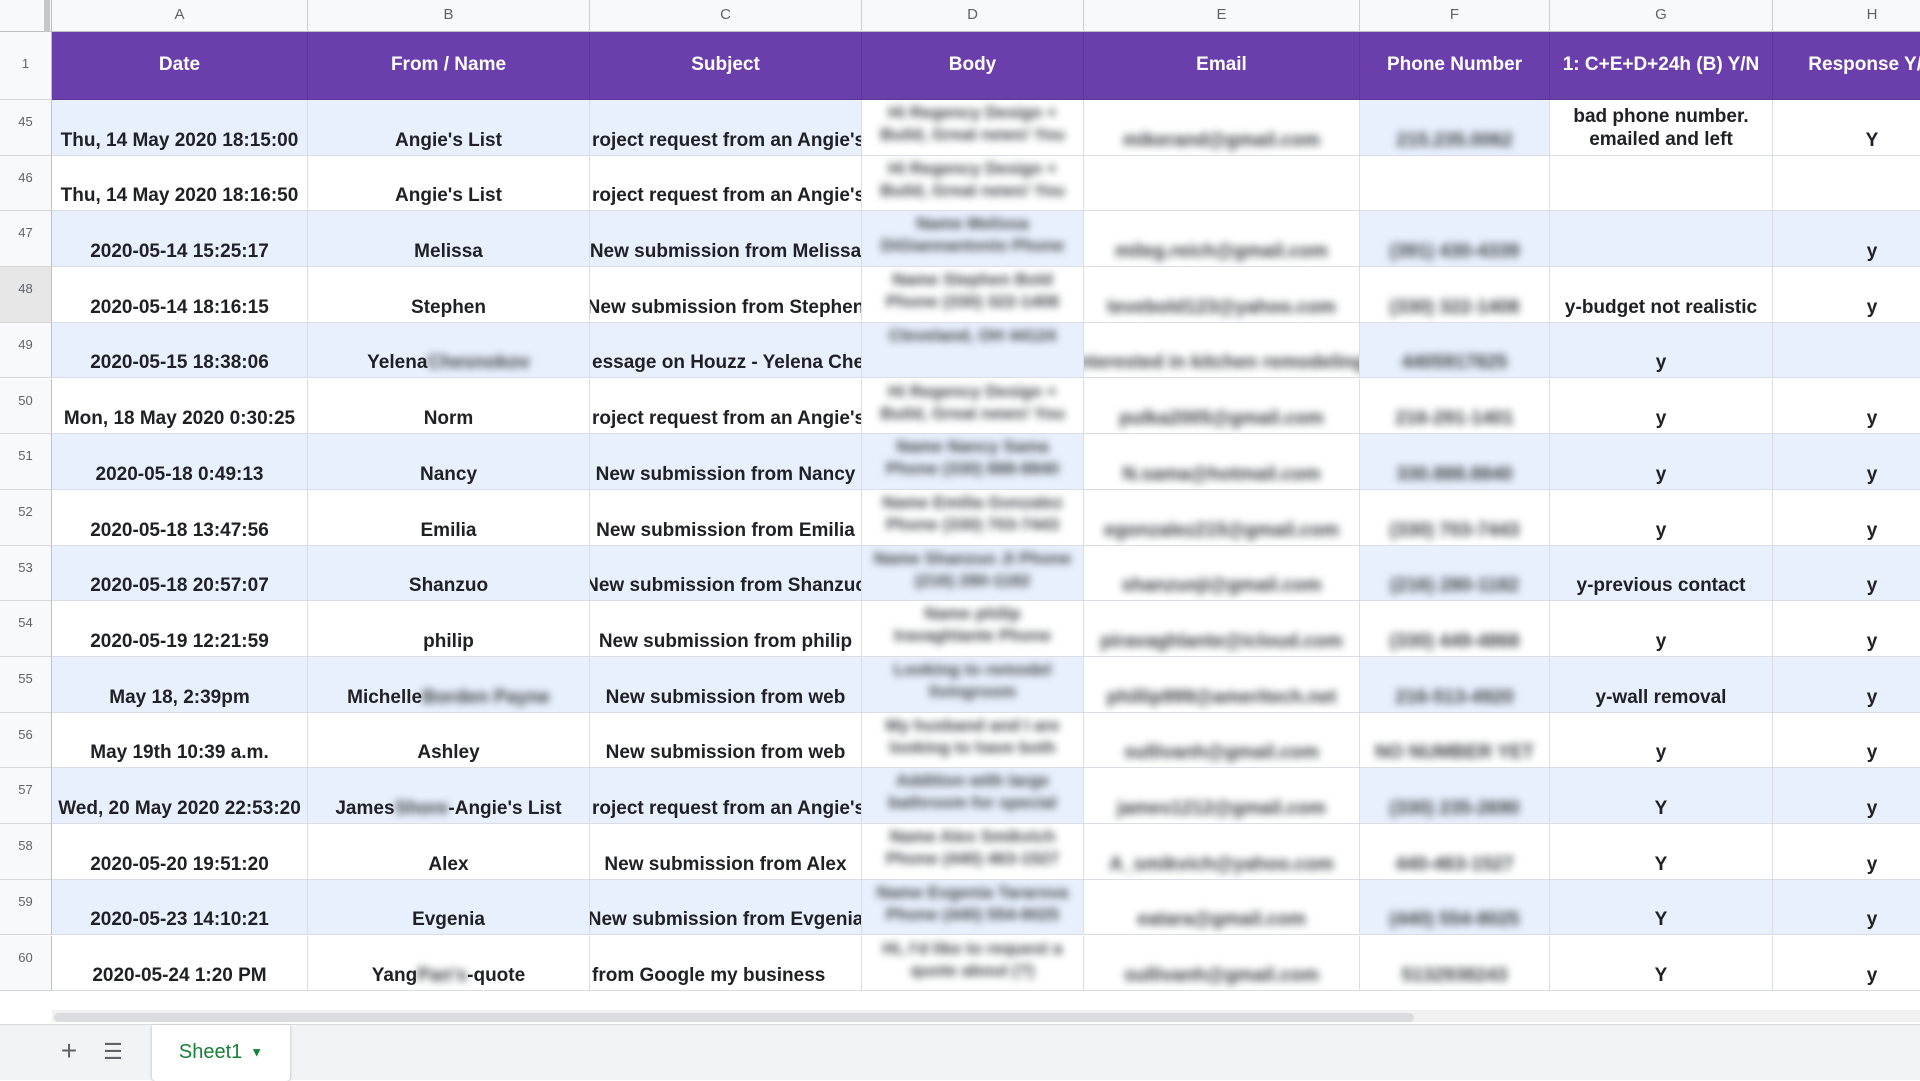 This screenshot has width=1920, height=1081. I want to click on cell-b: Shanzuo, so click(449, 573).